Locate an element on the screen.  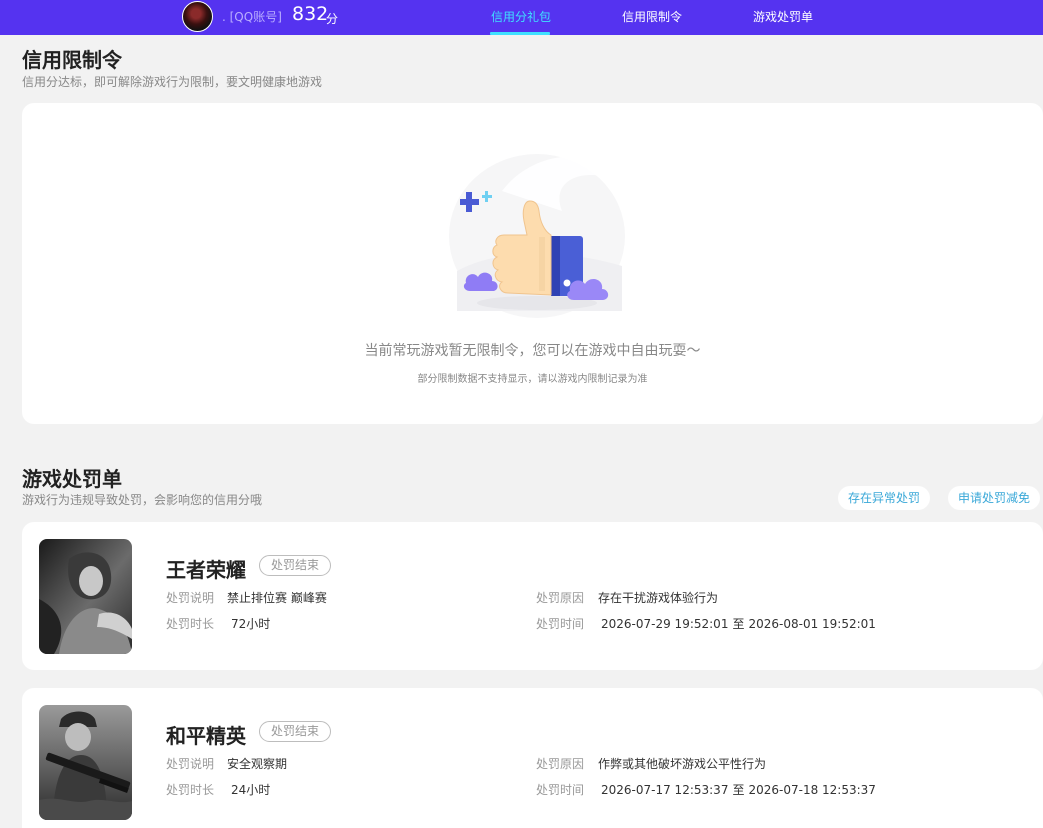
start-time: 2026-07-17 12:53:37 is located at coordinates (665, 790).